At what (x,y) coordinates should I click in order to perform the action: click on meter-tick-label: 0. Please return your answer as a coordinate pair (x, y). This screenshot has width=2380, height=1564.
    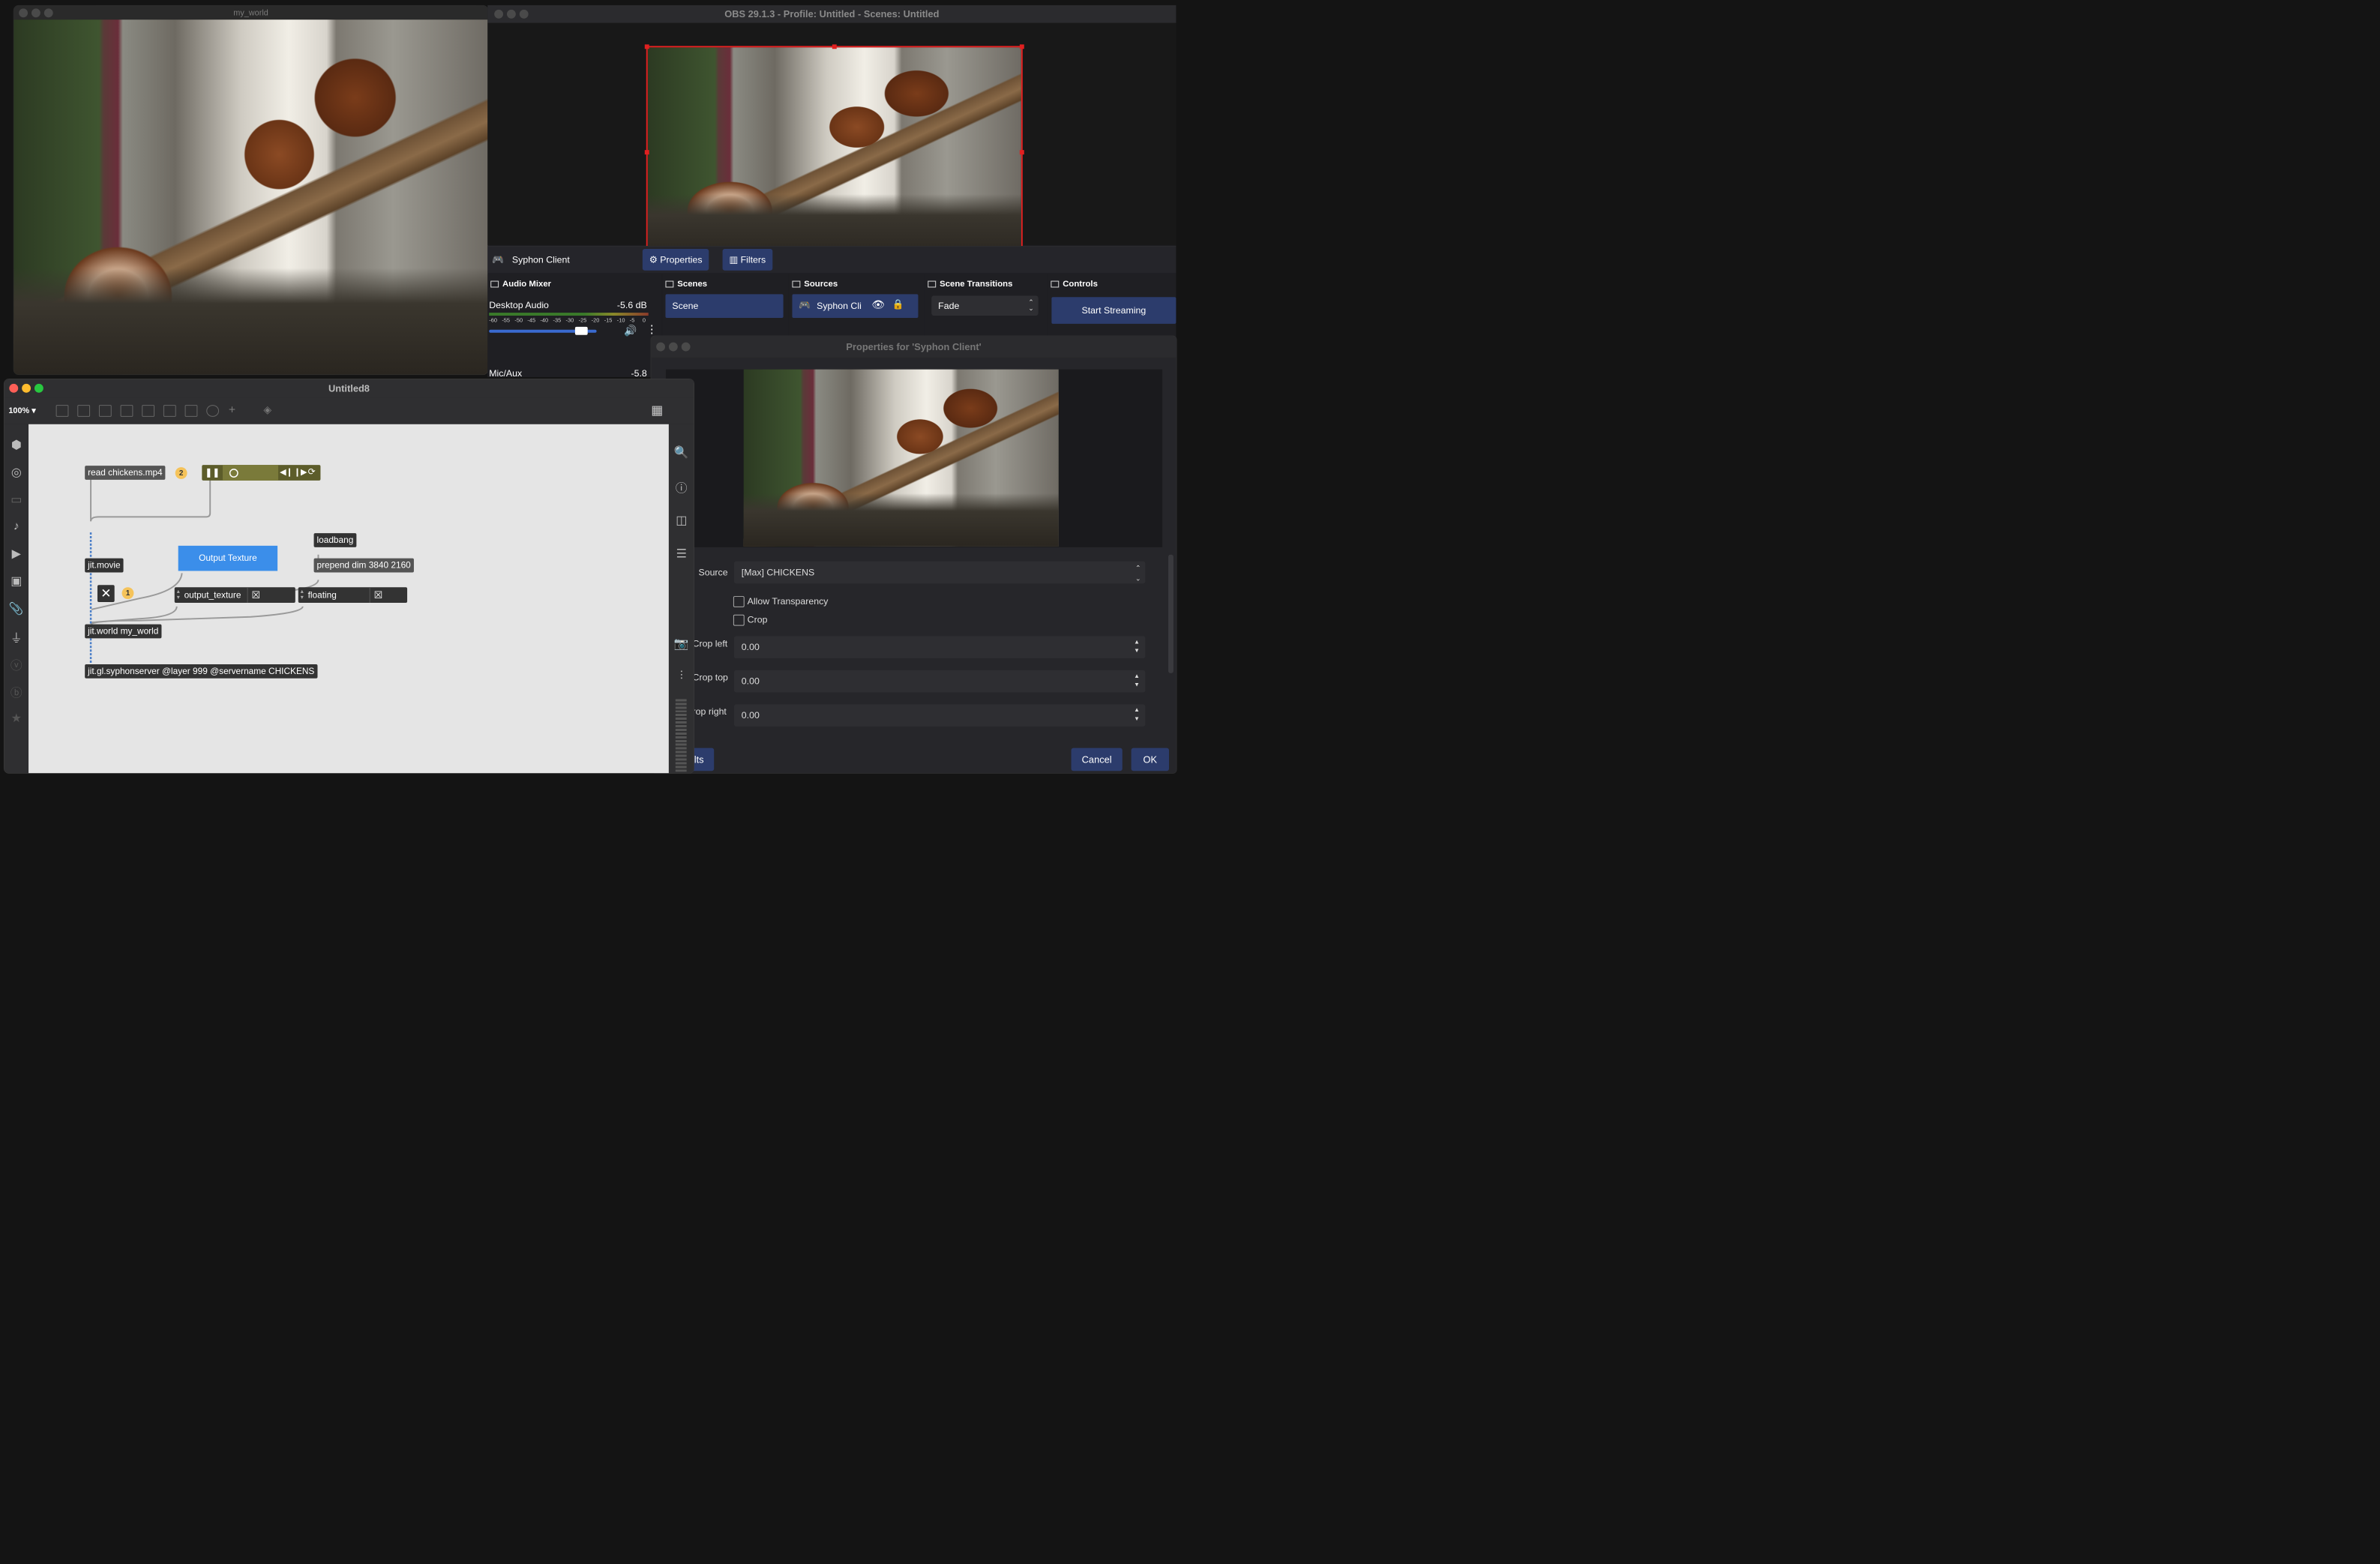
    Looking at the image, I should click on (644, 320).